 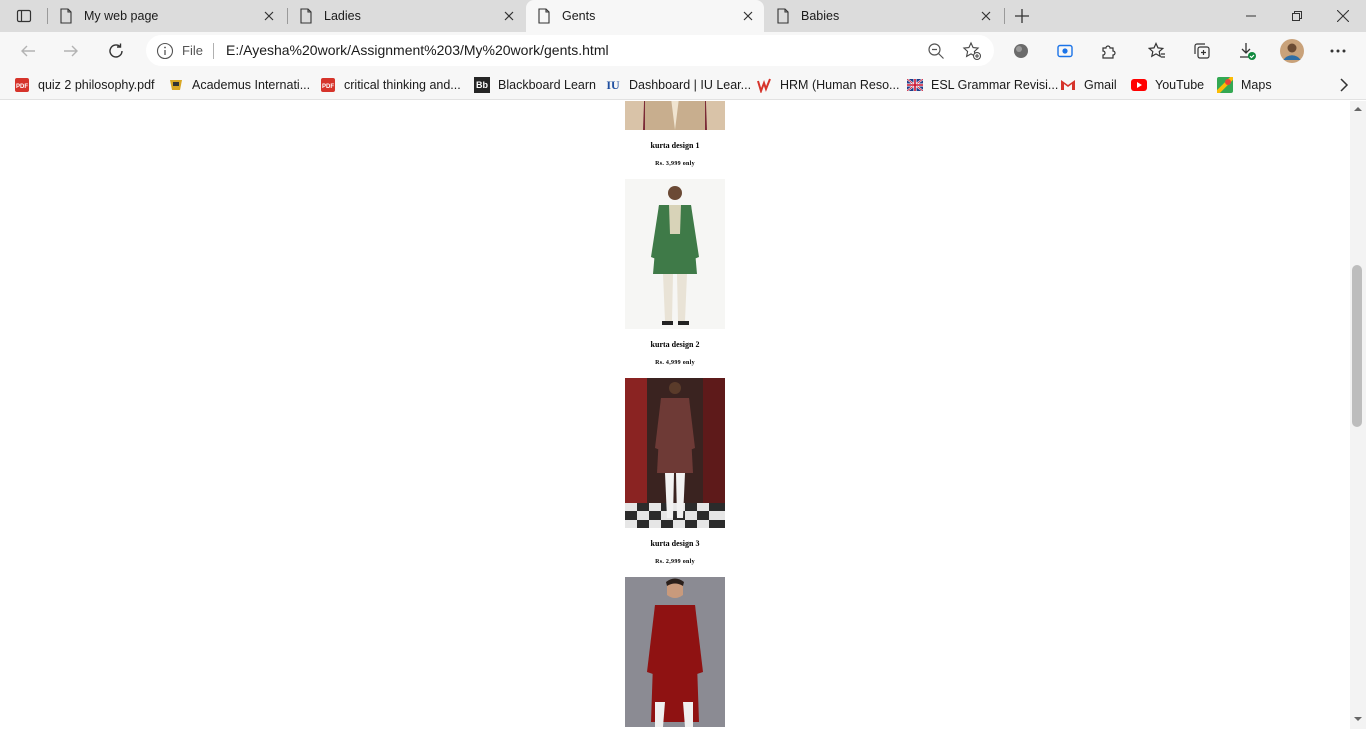 What do you see at coordinates (675, 164) in the screenshot?
I see `product-price: Rs. 3,999 only` at bounding box center [675, 164].